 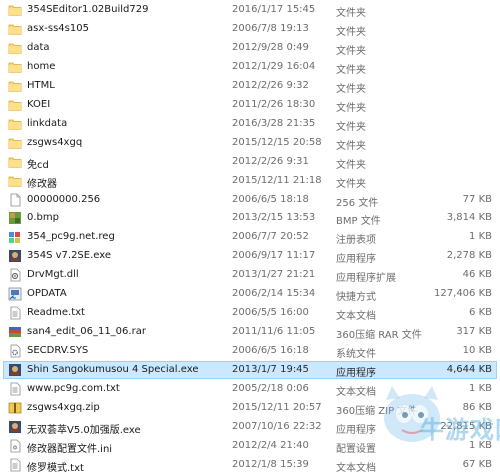 What do you see at coordinates (63, 407) in the screenshot?
I see `file-name: zsgws4xgq.zip` at bounding box center [63, 407].